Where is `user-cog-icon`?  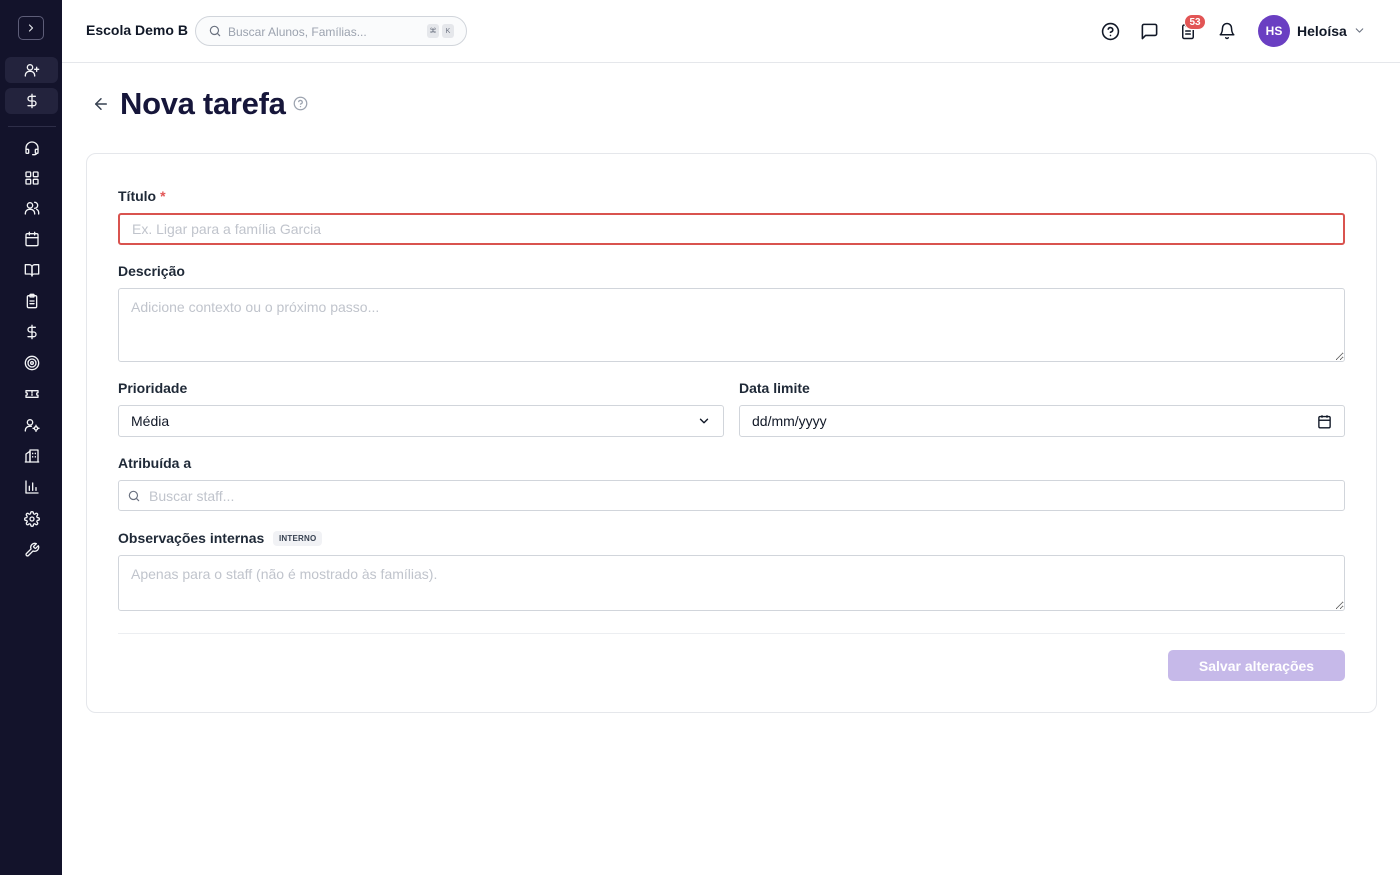 user-cog-icon is located at coordinates (32, 425).